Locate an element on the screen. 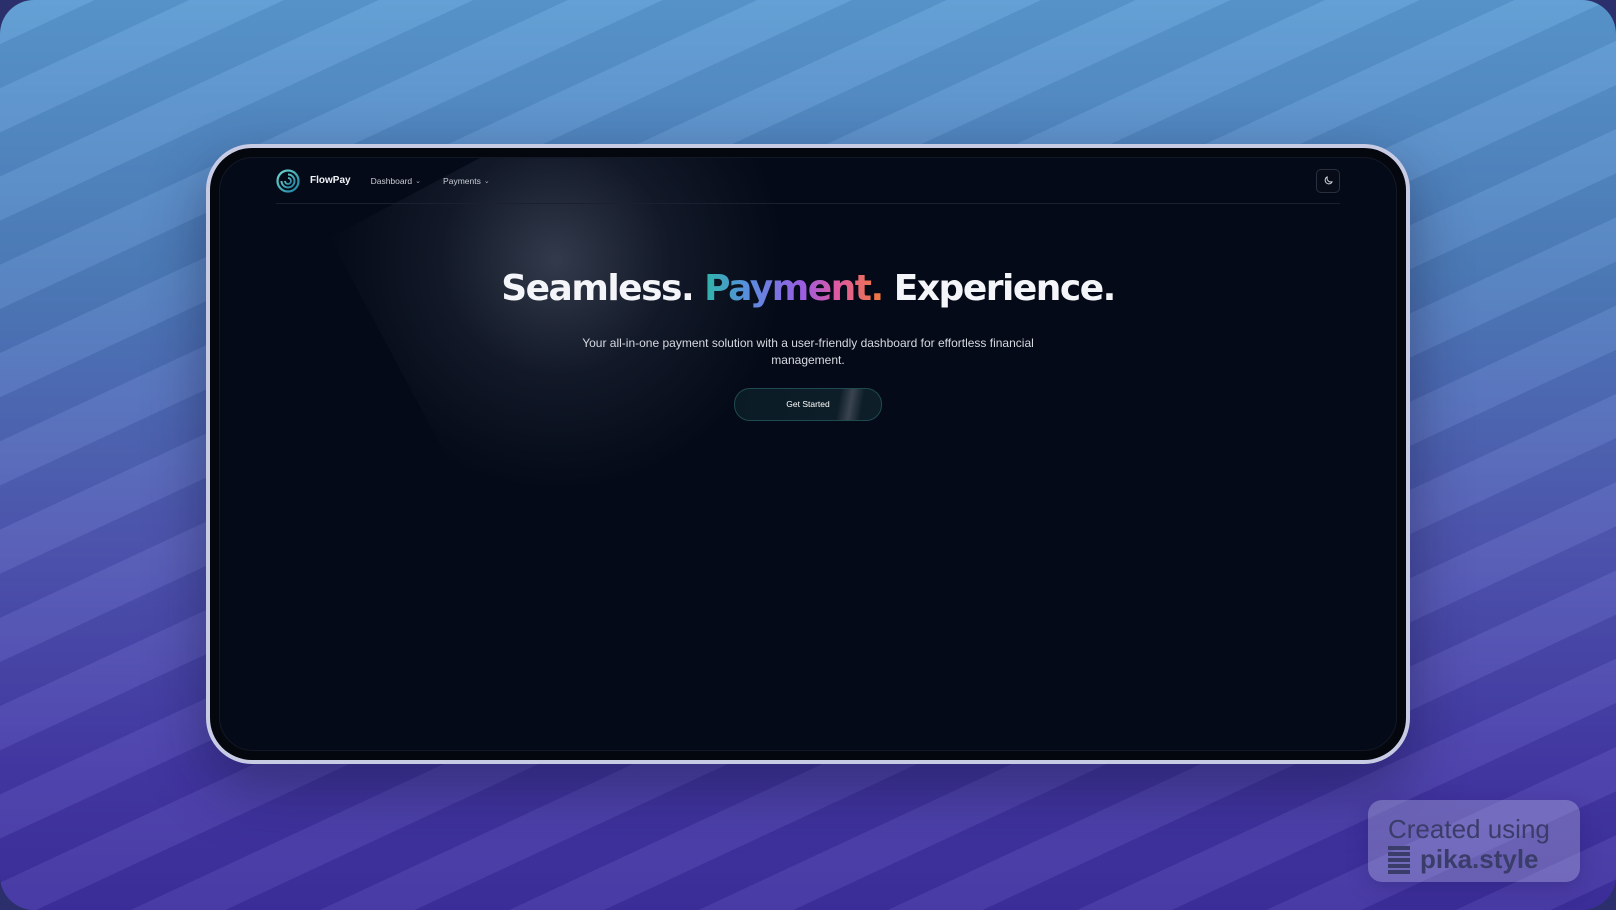 The height and width of the screenshot is (910, 1616). get-started-button: Get Started is located at coordinates (808, 404).